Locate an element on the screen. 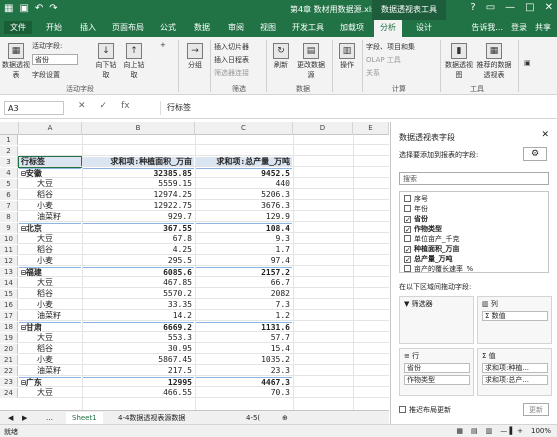  undo-icon: ↶ is located at coordinates (39, 8).